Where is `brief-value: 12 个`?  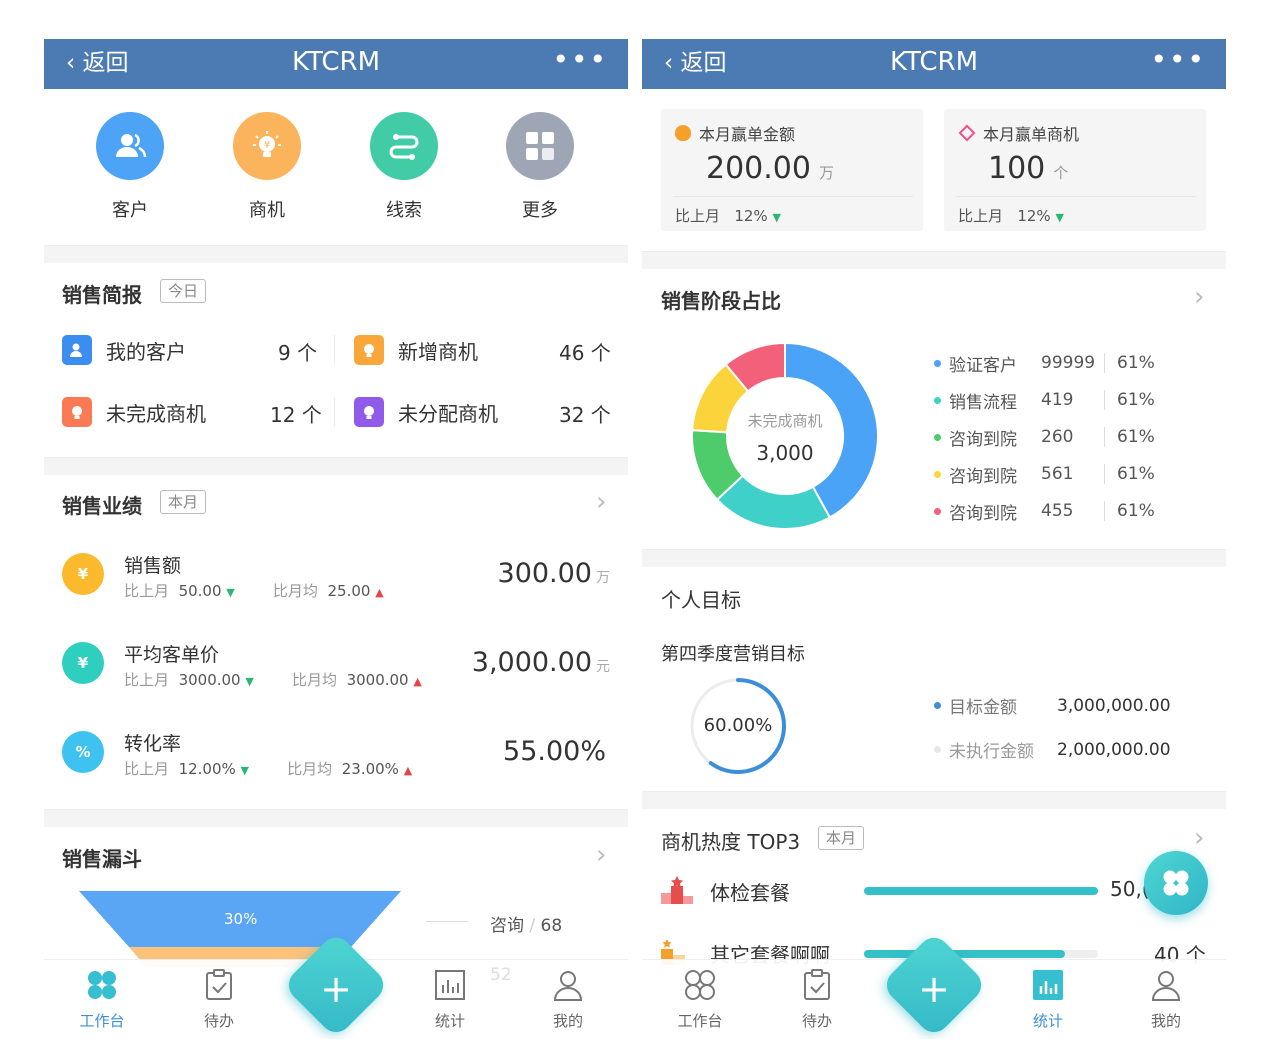
brief-value: 12 个 is located at coordinates (296, 415).